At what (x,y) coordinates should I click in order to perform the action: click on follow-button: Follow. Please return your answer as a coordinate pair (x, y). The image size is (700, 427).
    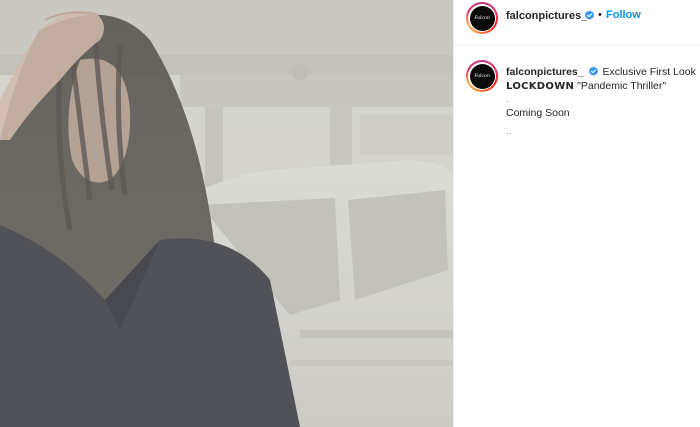
    Looking at the image, I should click on (623, 15).